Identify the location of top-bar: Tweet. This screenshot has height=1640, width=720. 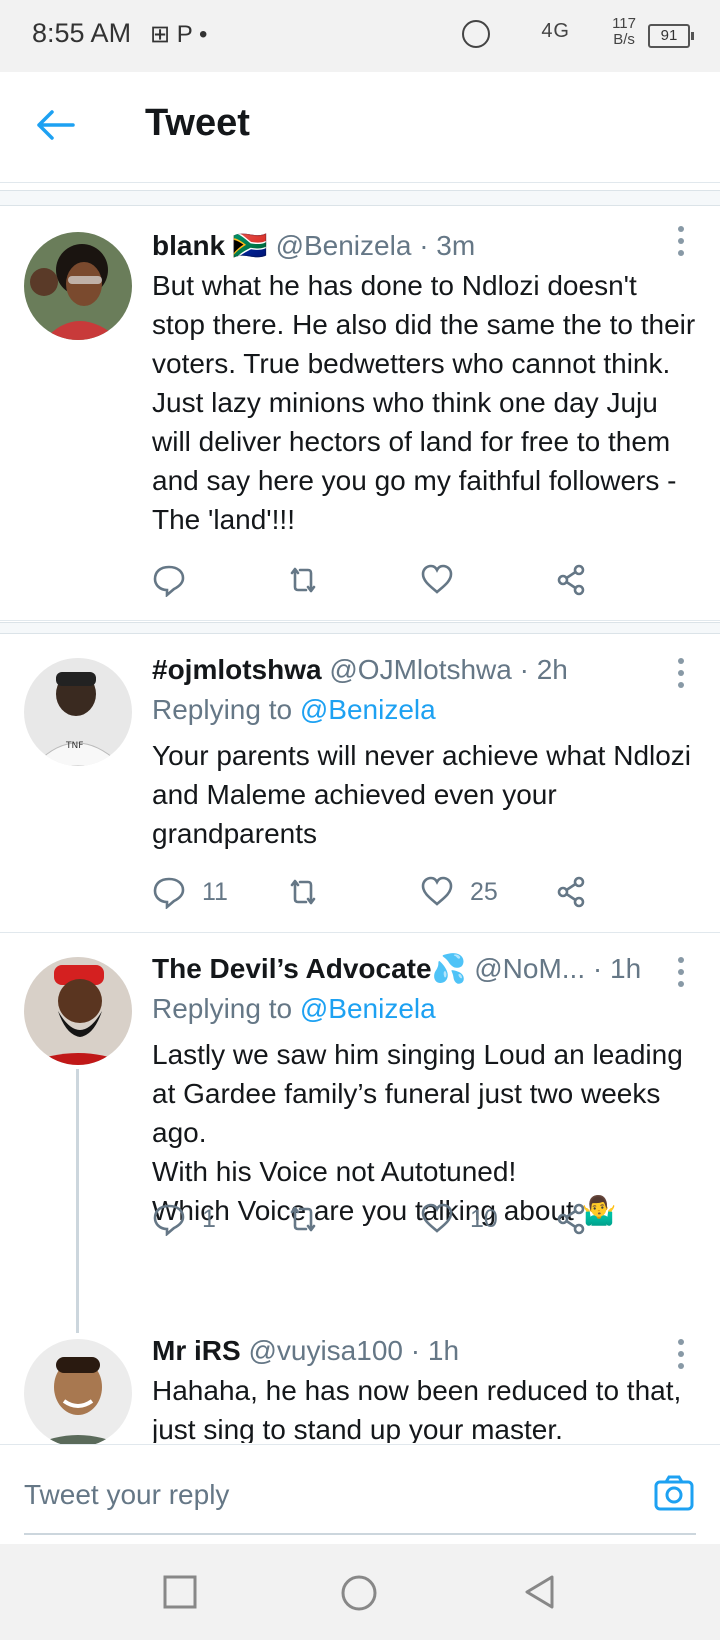
(360, 127).